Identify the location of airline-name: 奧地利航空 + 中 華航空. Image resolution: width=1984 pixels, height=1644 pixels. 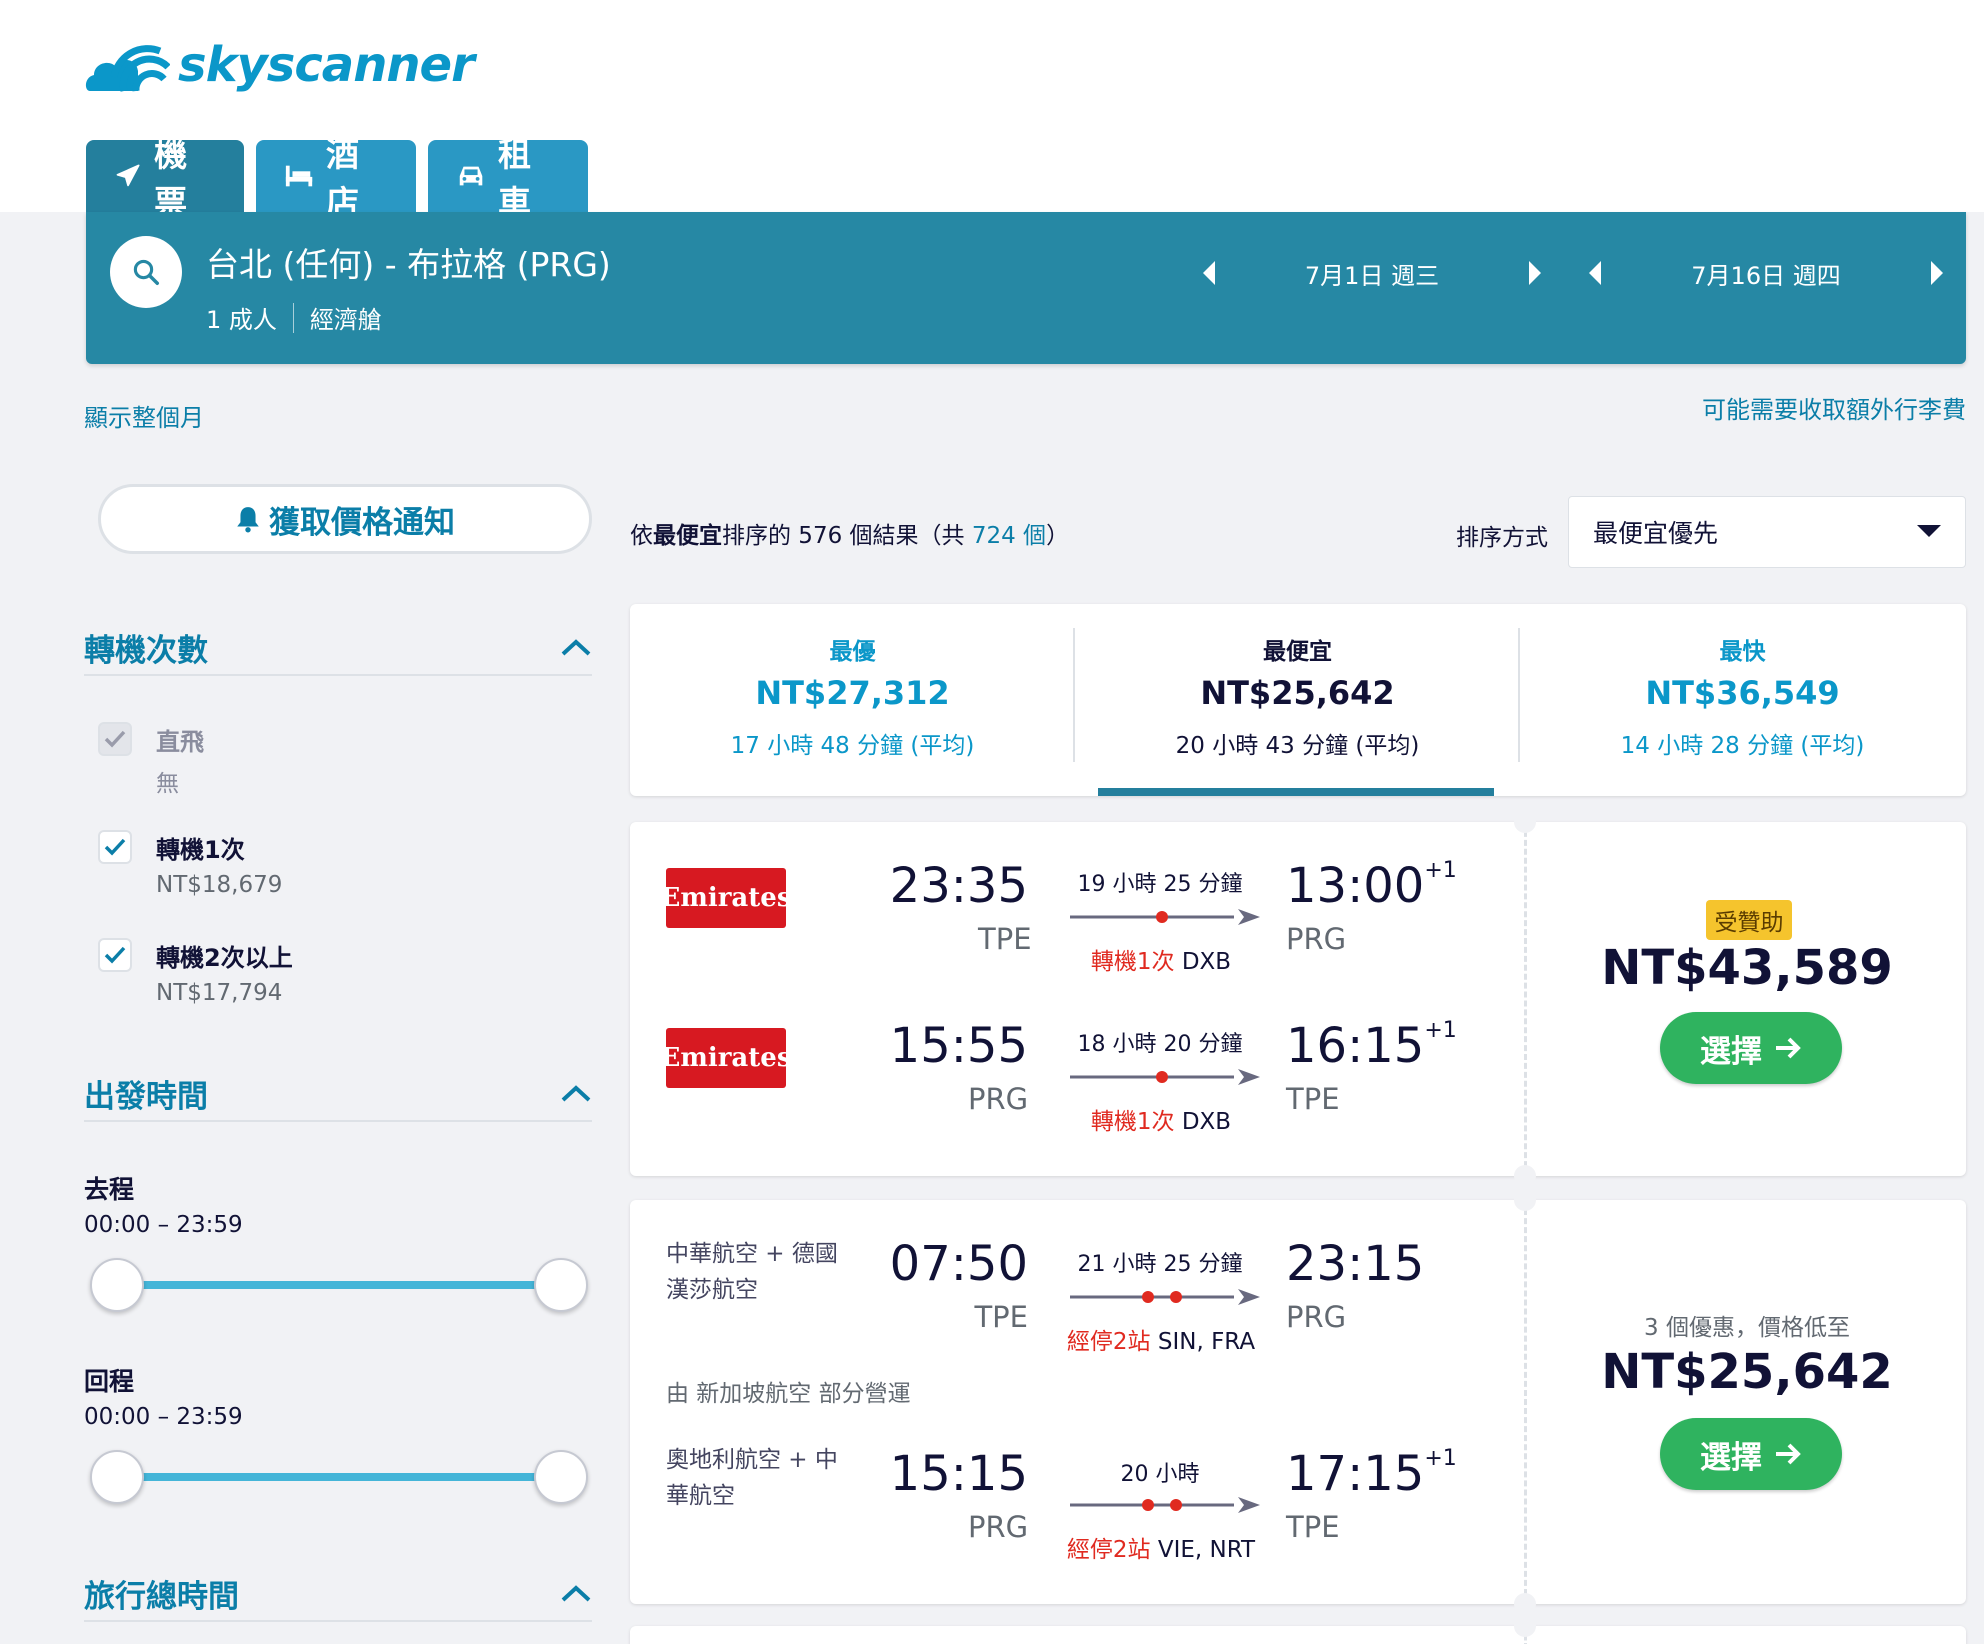
(752, 1478).